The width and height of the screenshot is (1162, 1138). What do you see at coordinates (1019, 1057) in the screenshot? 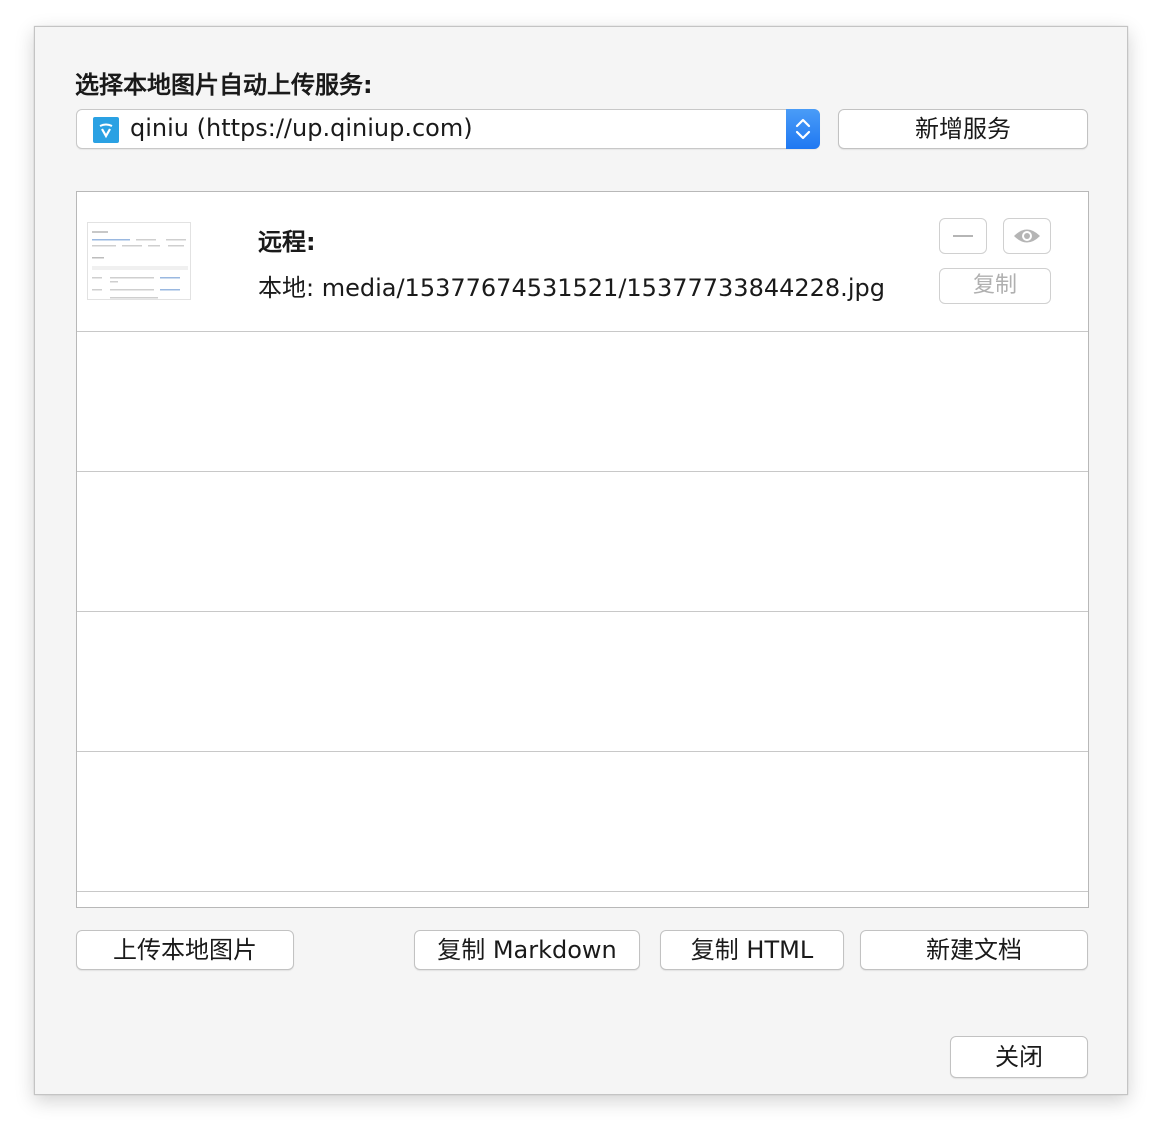
I see `close-button: 关闭` at bounding box center [1019, 1057].